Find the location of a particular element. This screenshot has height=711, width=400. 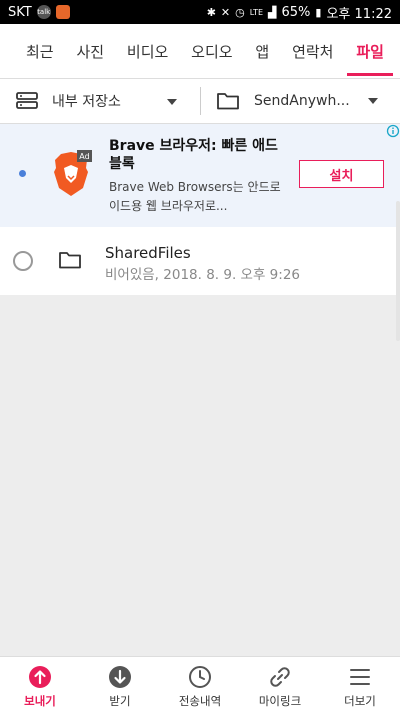

tab-recent: 최근 is located at coordinates (40, 51).